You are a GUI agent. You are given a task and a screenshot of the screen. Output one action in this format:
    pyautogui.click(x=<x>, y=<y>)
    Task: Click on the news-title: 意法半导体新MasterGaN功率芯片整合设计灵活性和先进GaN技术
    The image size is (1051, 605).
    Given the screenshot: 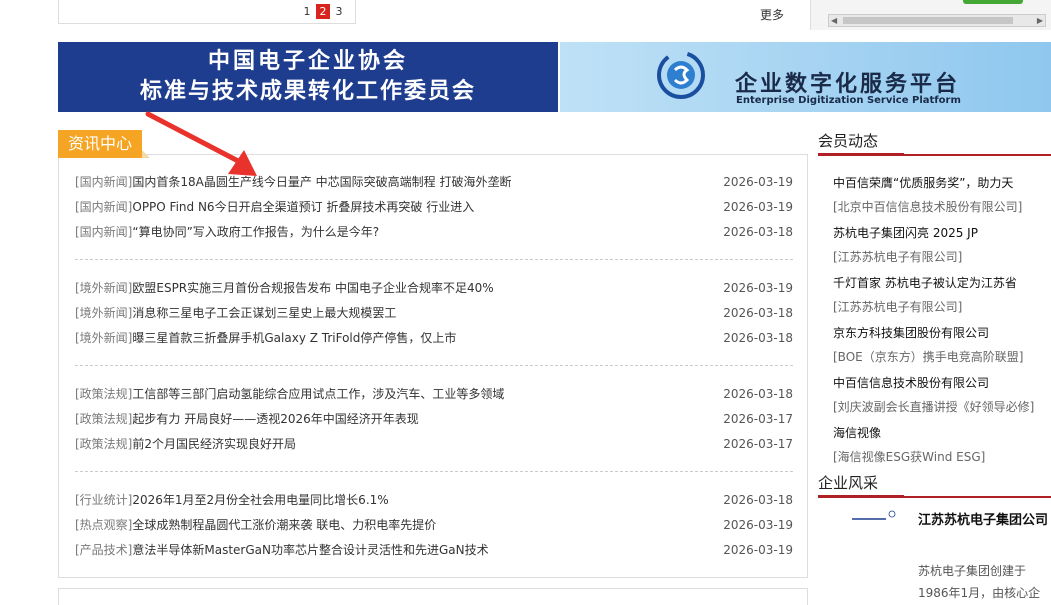 What is the action you would take?
    pyautogui.click(x=310, y=550)
    